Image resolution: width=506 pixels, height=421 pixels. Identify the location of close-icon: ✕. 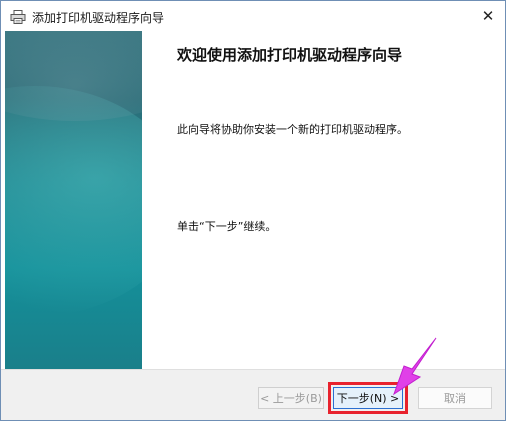
(488, 16).